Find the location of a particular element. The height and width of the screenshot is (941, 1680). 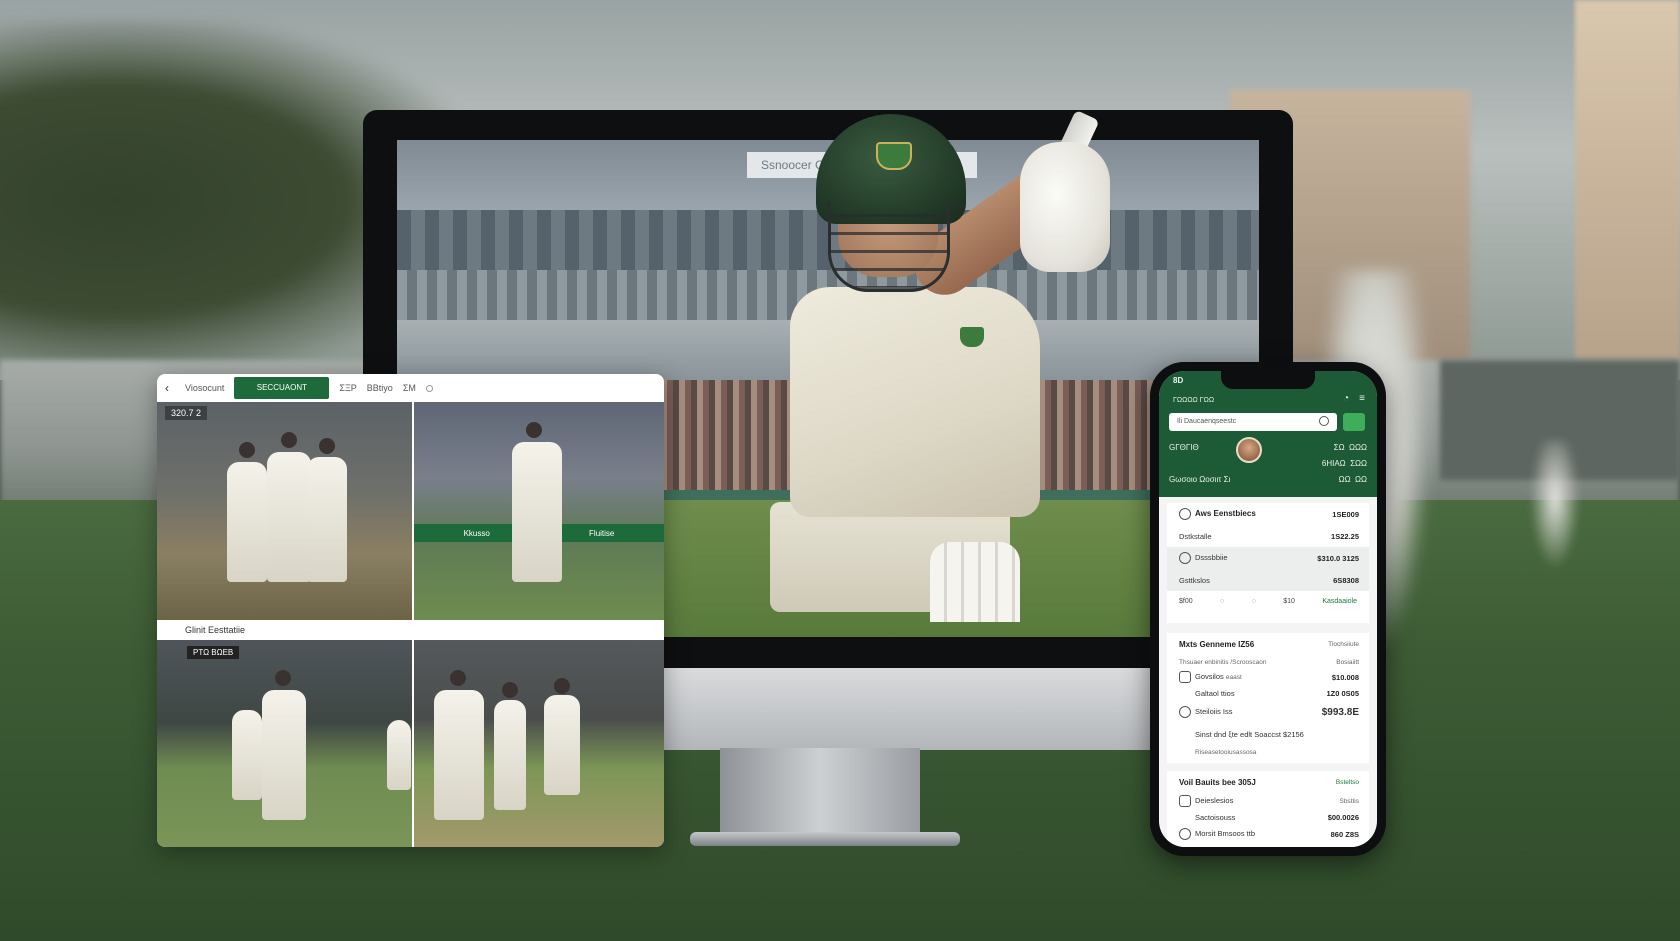

list-icon is located at coordinates (1185, 801).